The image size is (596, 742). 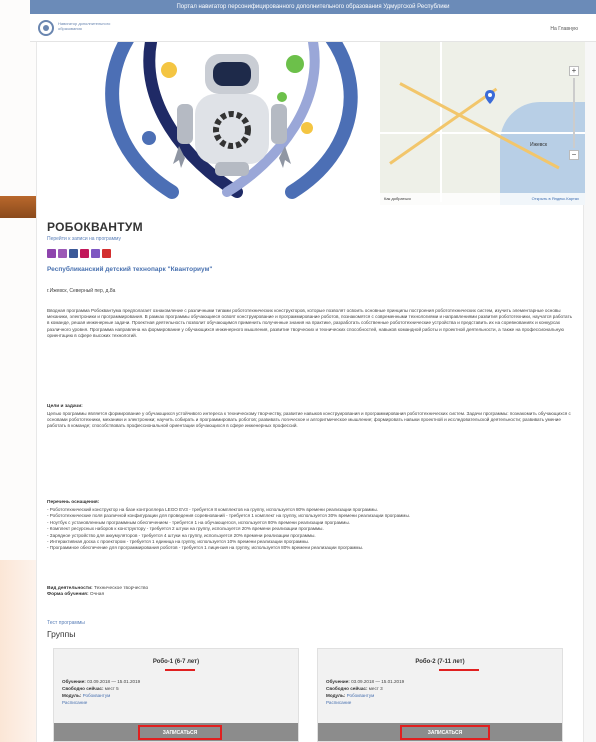 I want to click on seats-value: мест 5, so click(x=111, y=688).